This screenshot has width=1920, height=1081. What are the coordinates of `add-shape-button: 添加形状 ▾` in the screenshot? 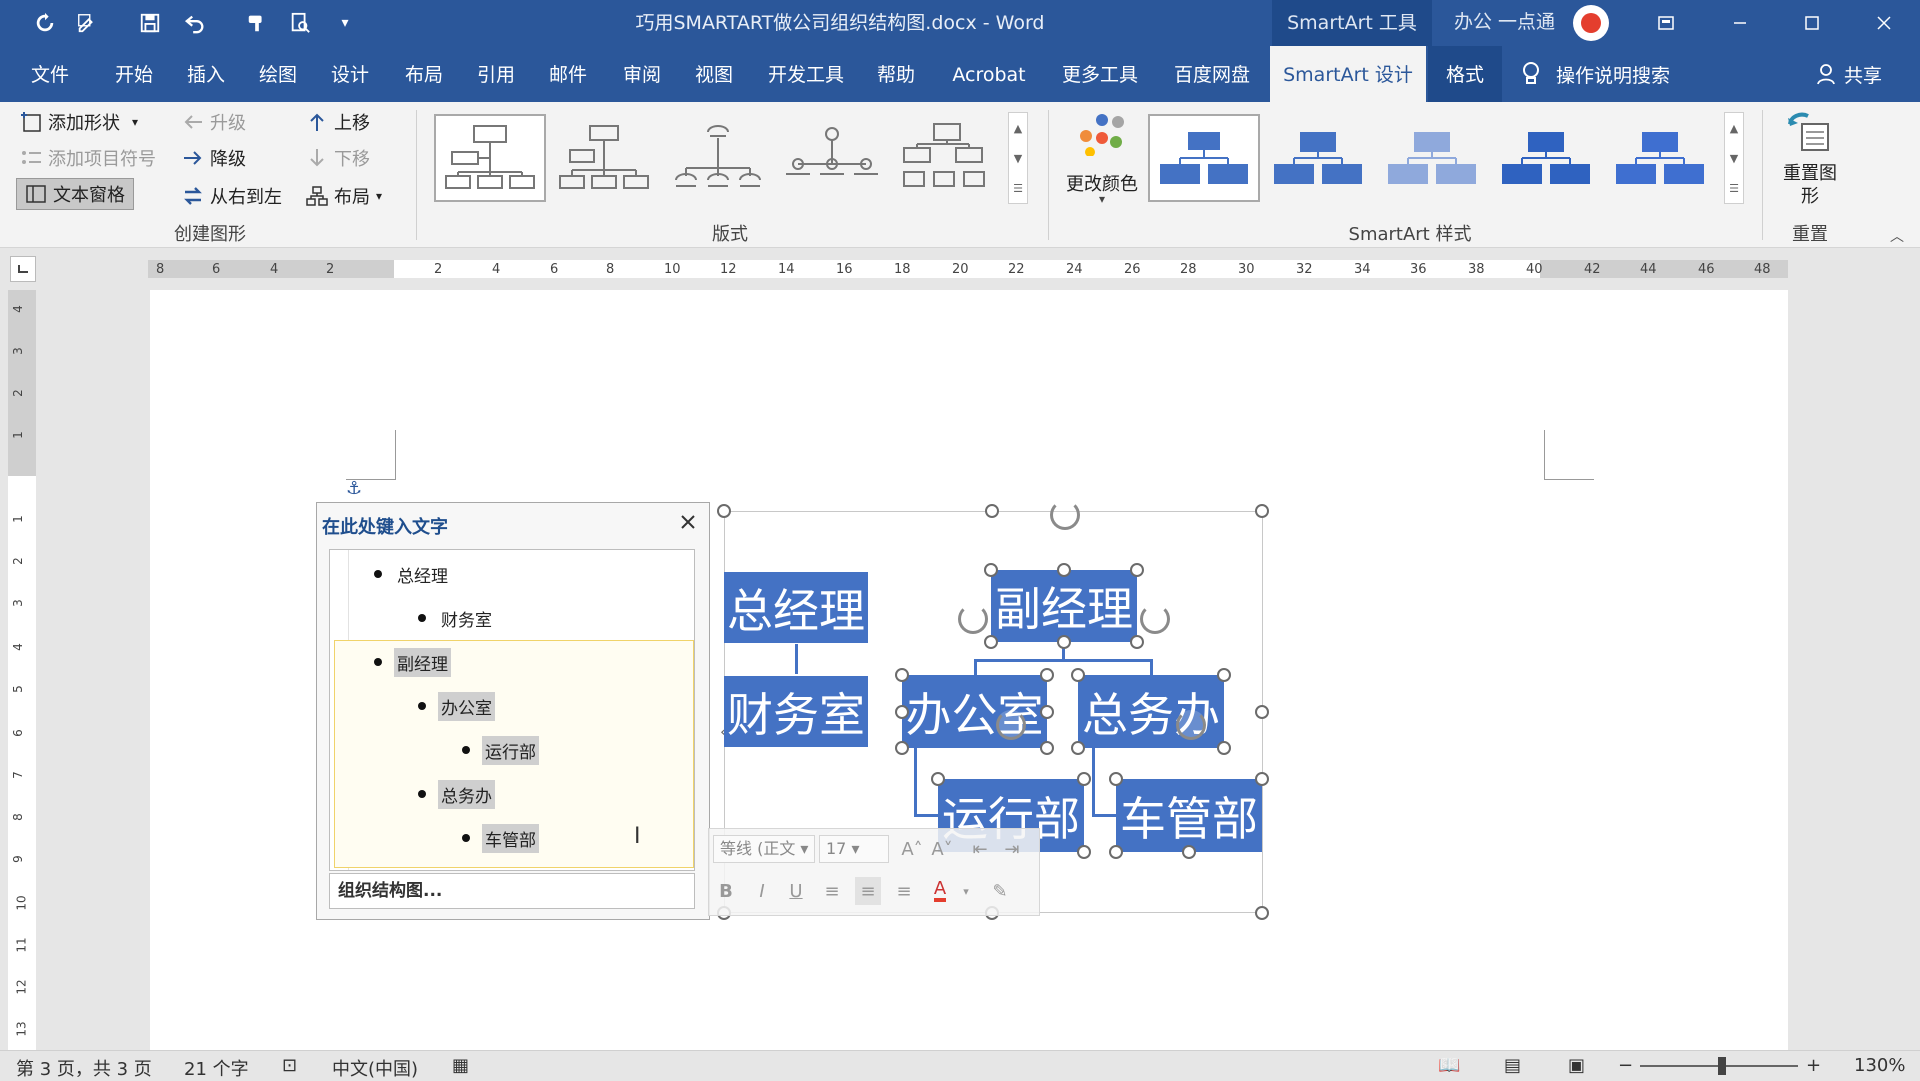 It's located at (79, 122).